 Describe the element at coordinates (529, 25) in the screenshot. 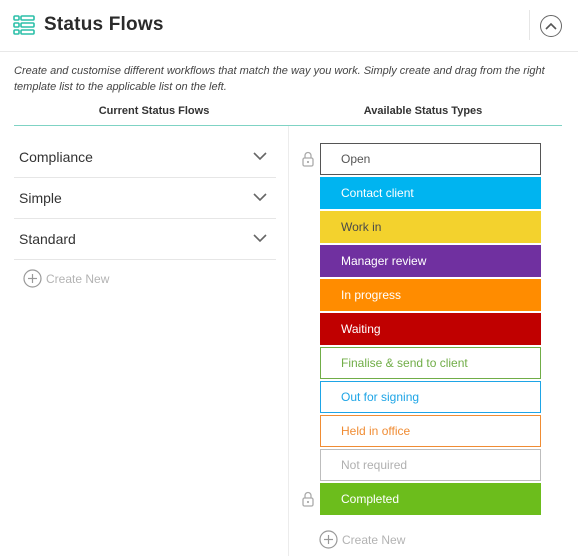

I see `header-divider` at that location.